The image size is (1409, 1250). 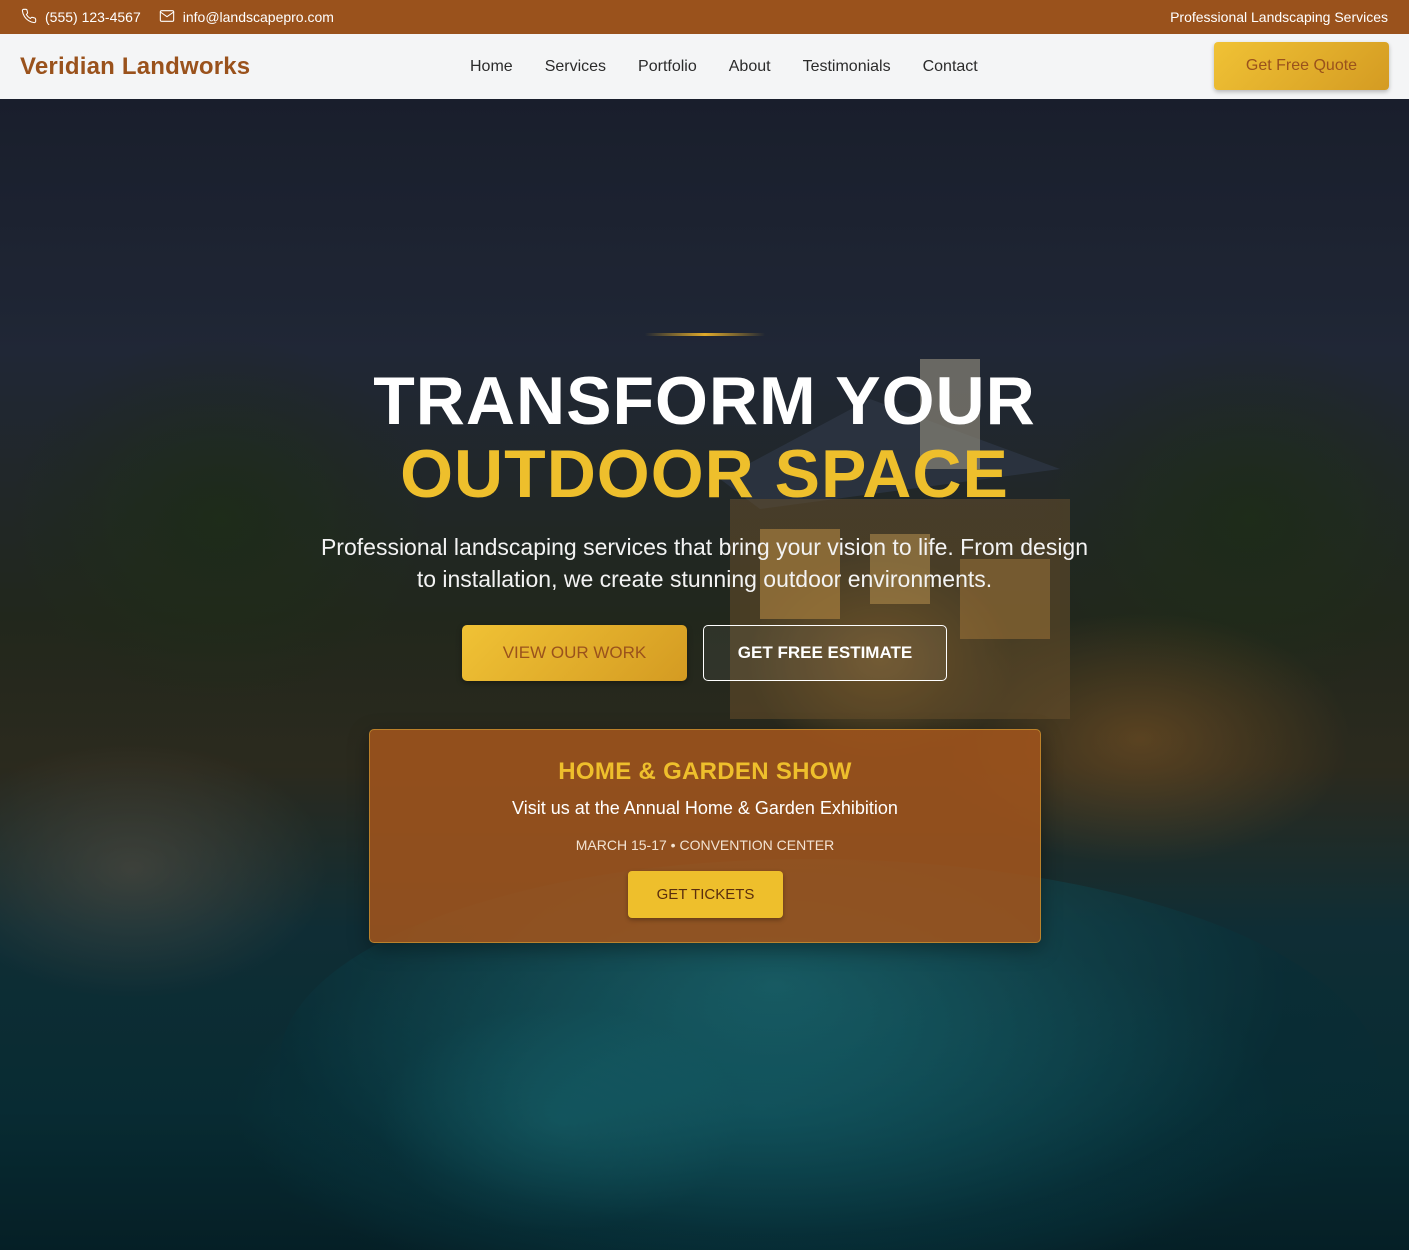 What do you see at coordinates (1301, 66) in the screenshot?
I see `get-free-quote-button: Get Free Quote` at bounding box center [1301, 66].